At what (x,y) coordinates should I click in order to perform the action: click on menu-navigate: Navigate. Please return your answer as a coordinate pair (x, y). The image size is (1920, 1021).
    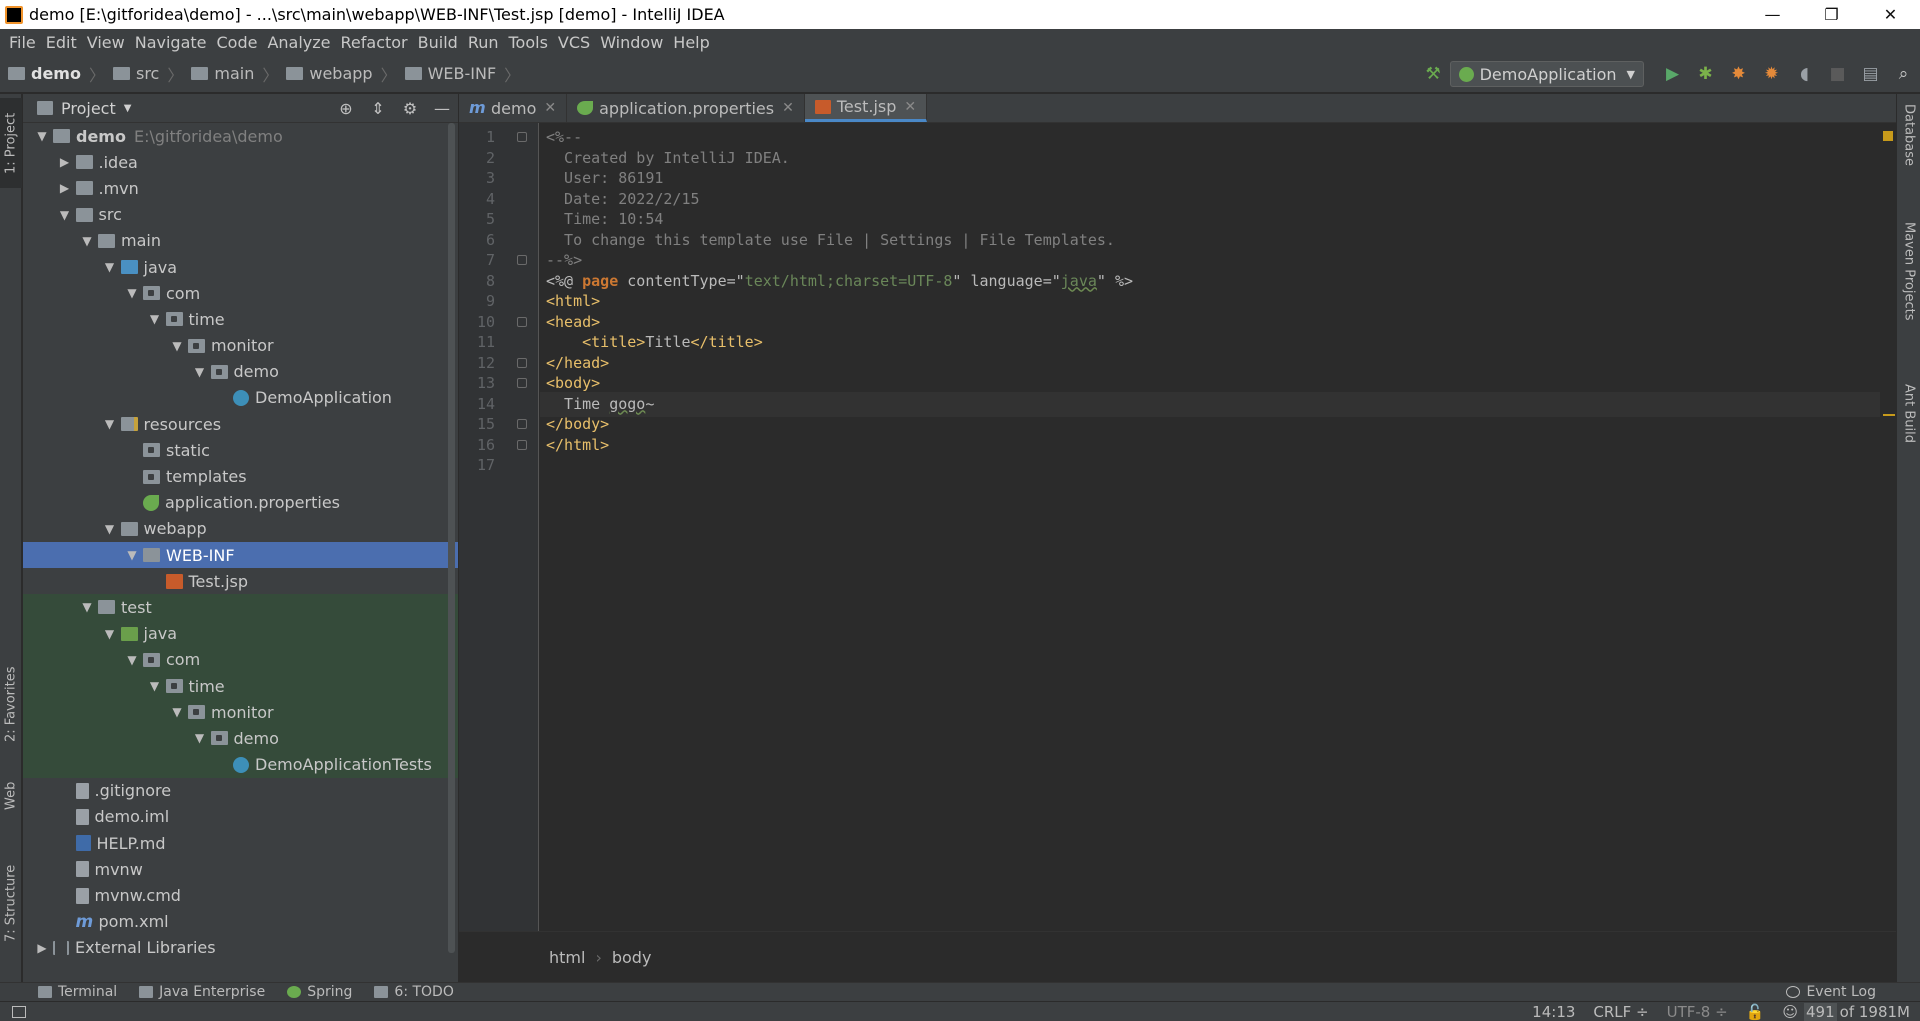
    Looking at the image, I should click on (171, 42).